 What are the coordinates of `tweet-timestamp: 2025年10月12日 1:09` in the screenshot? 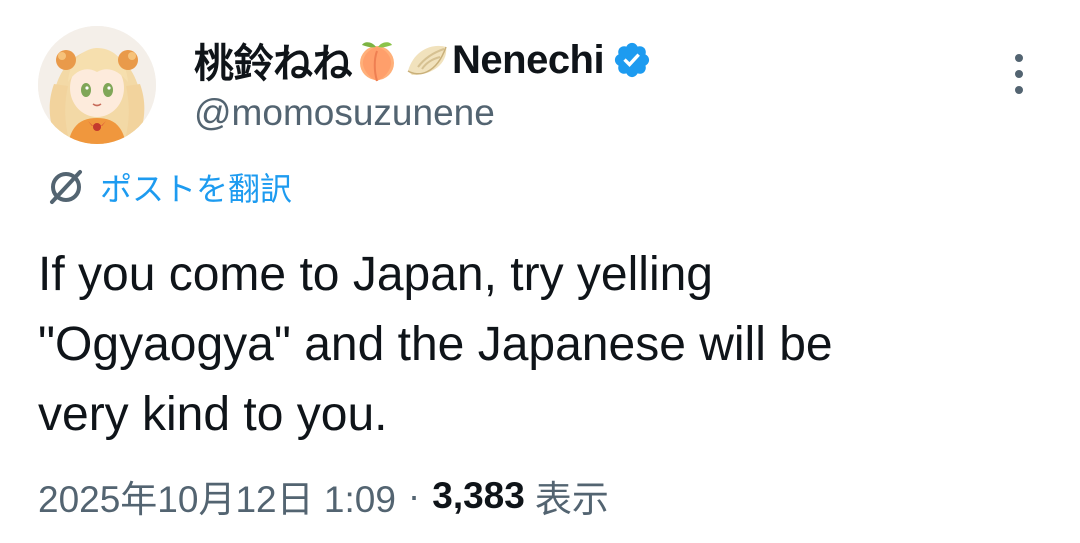 It's located at (217, 496).